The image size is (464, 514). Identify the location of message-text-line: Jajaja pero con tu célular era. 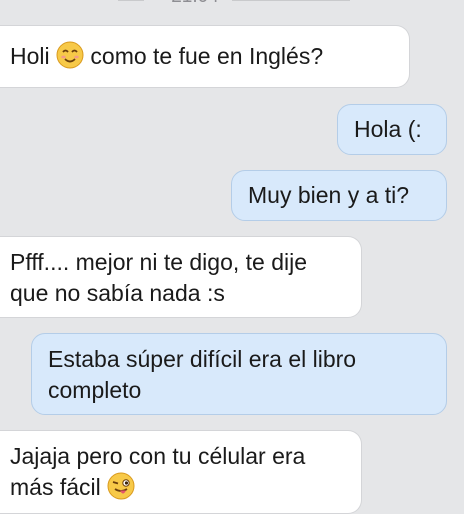
(158, 456).